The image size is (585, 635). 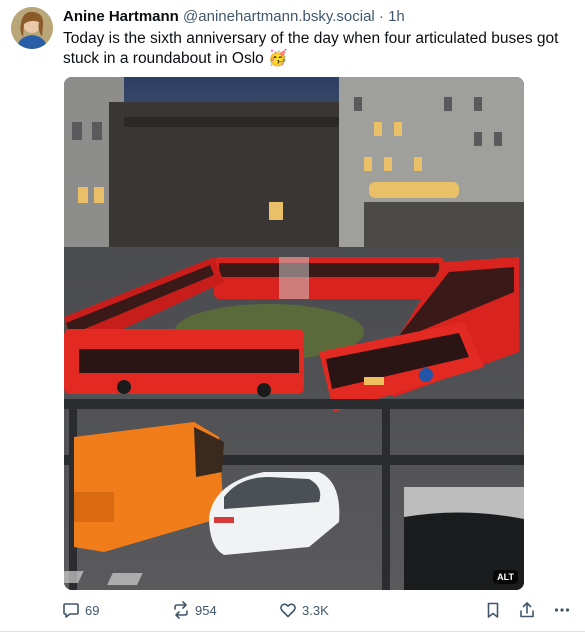 I want to click on like-button: 3.3K, so click(x=304, y=610).